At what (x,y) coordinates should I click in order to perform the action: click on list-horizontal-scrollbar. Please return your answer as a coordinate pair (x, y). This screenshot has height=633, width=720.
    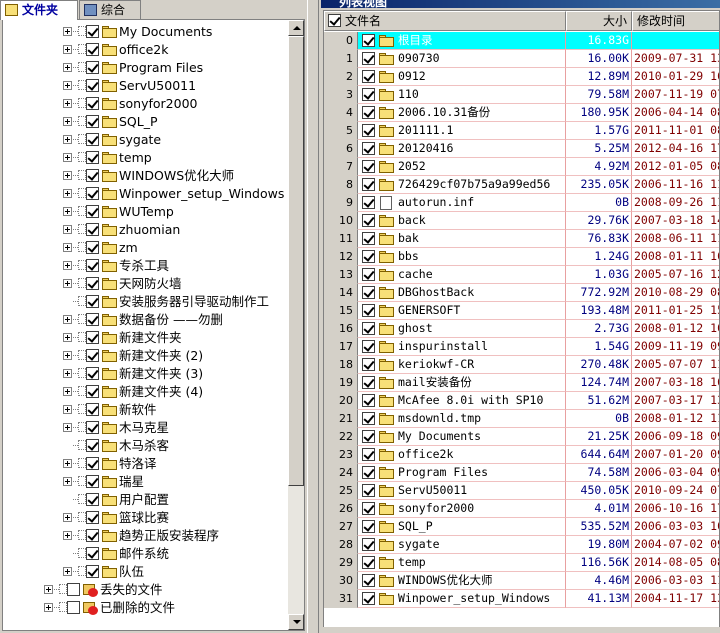
    Looking at the image, I should click on (521, 630).